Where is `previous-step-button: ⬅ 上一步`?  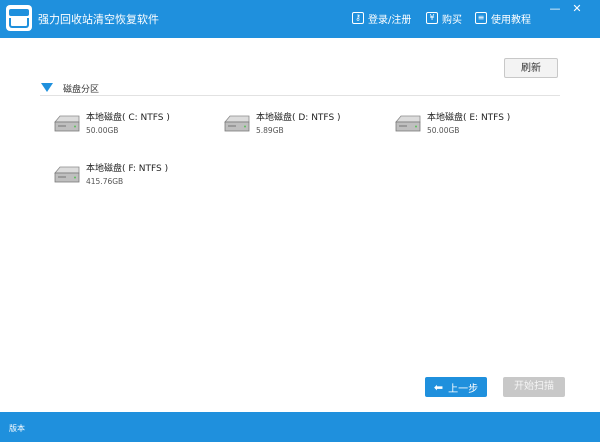 previous-step-button: ⬅ 上一步 is located at coordinates (456, 387).